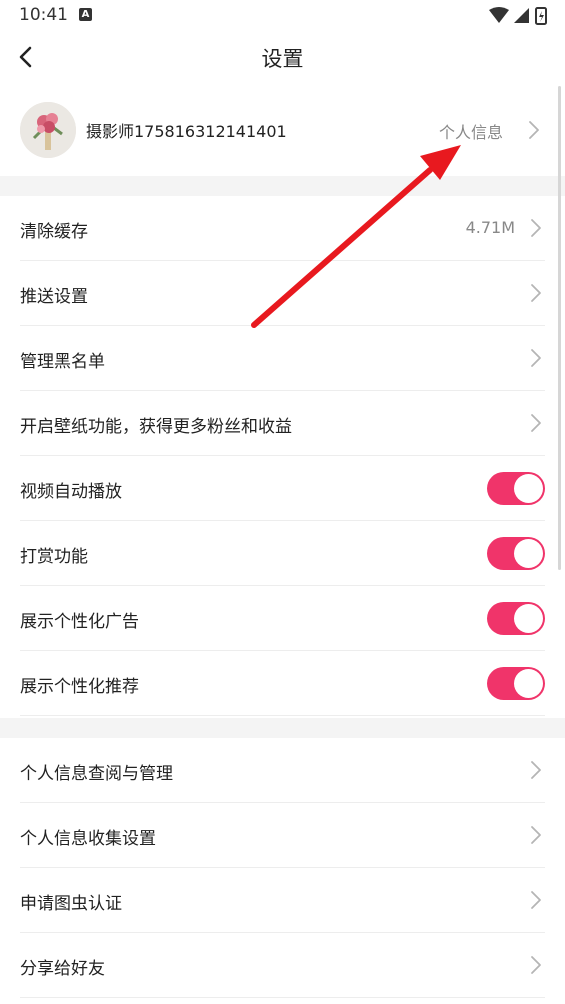 Image resolution: width=565 pixels, height=1004 pixels. Describe the element at coordinates (62, 969) in the screenshot. I see `row-label: 分享给好友` at that location.